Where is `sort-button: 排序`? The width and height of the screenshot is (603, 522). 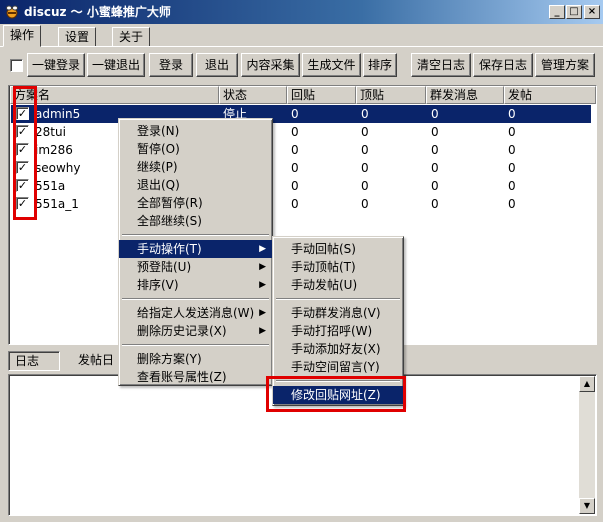 sort-button: 排序 is located at coordinates (380, 65).